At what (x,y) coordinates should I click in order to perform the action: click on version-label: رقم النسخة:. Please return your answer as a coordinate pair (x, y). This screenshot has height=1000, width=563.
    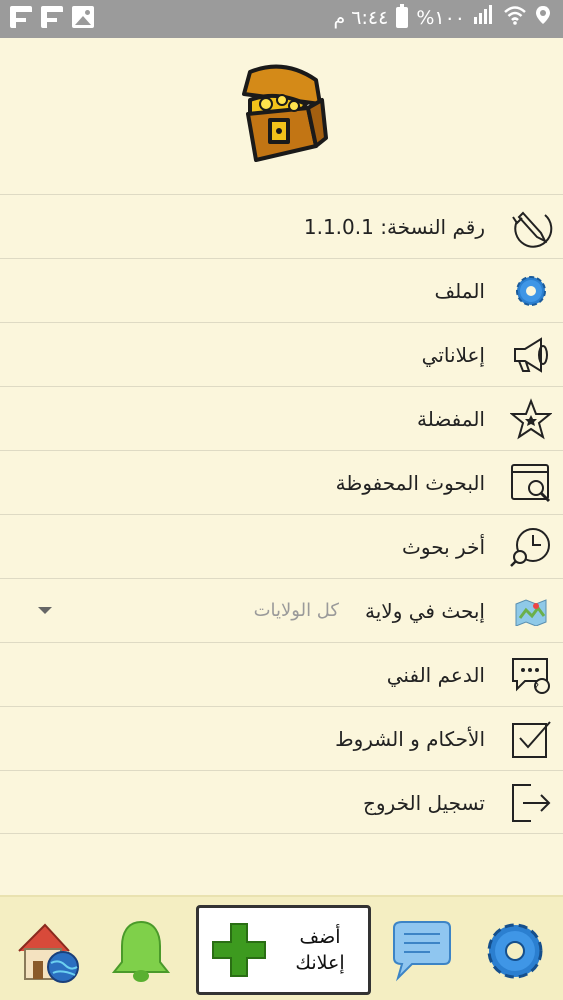
    Looking at the image, I should click on (432, 227).